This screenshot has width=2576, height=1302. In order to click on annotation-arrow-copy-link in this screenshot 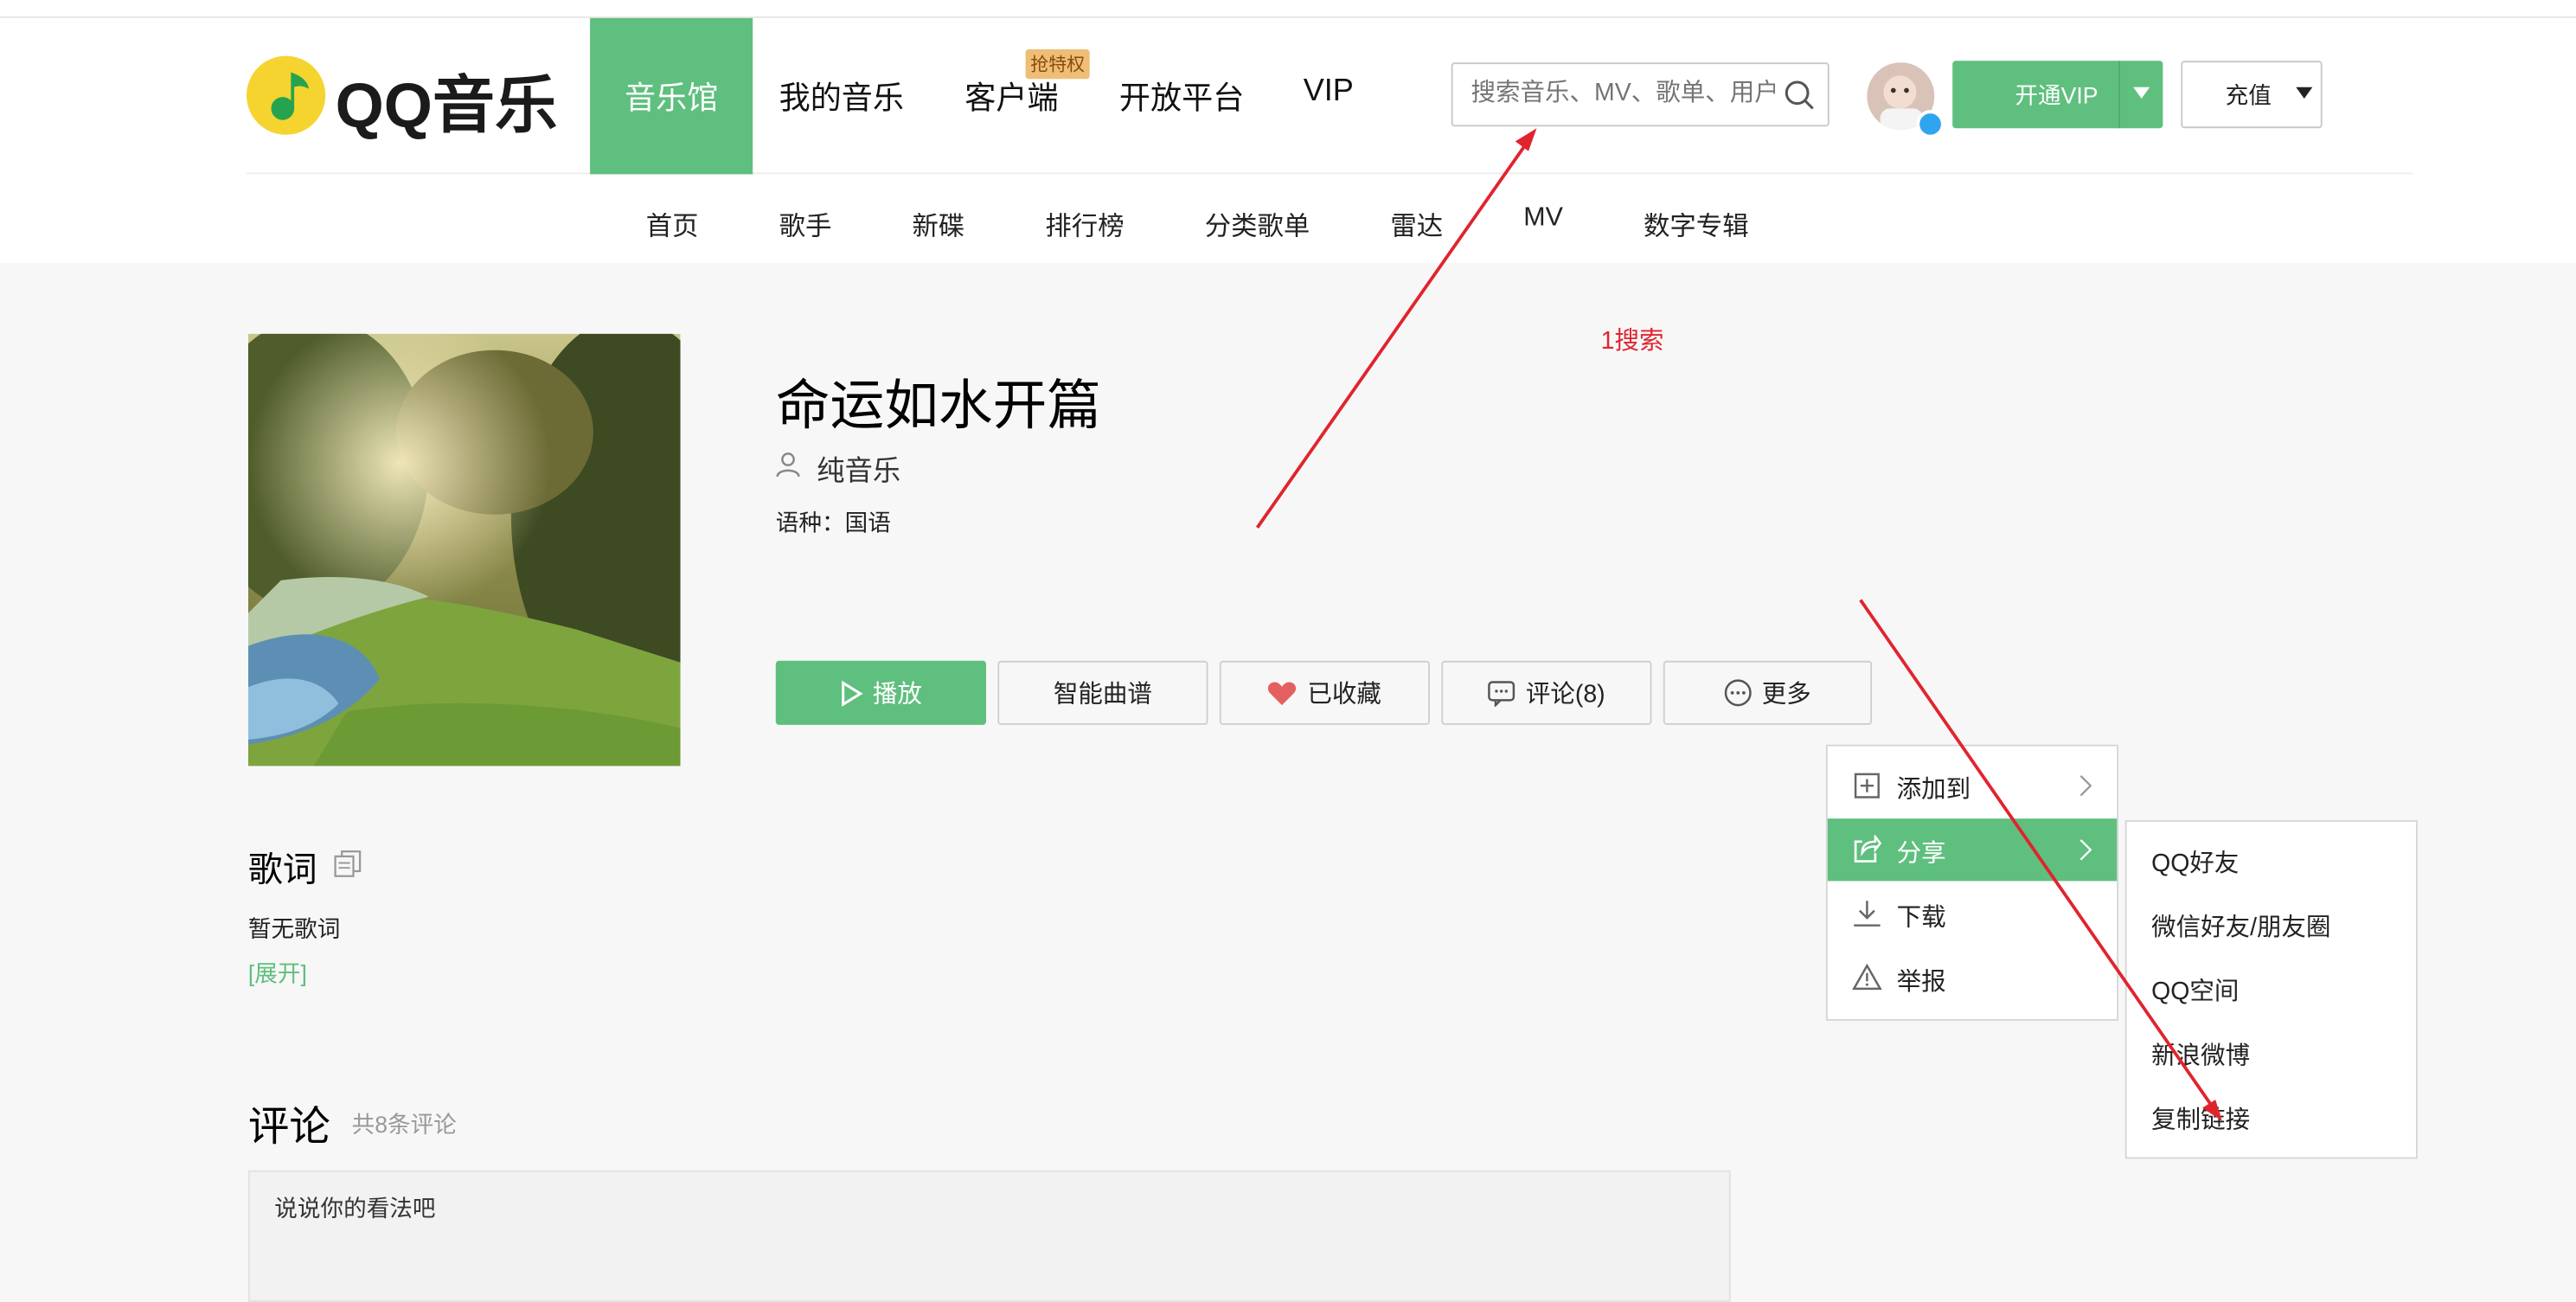, I will do `click(2038, 856)`.